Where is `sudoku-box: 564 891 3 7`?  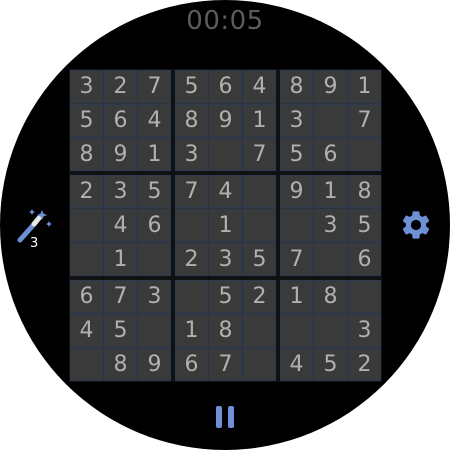
sudoku-box: 564 891 3 7 is located at coordinates (225, 120).